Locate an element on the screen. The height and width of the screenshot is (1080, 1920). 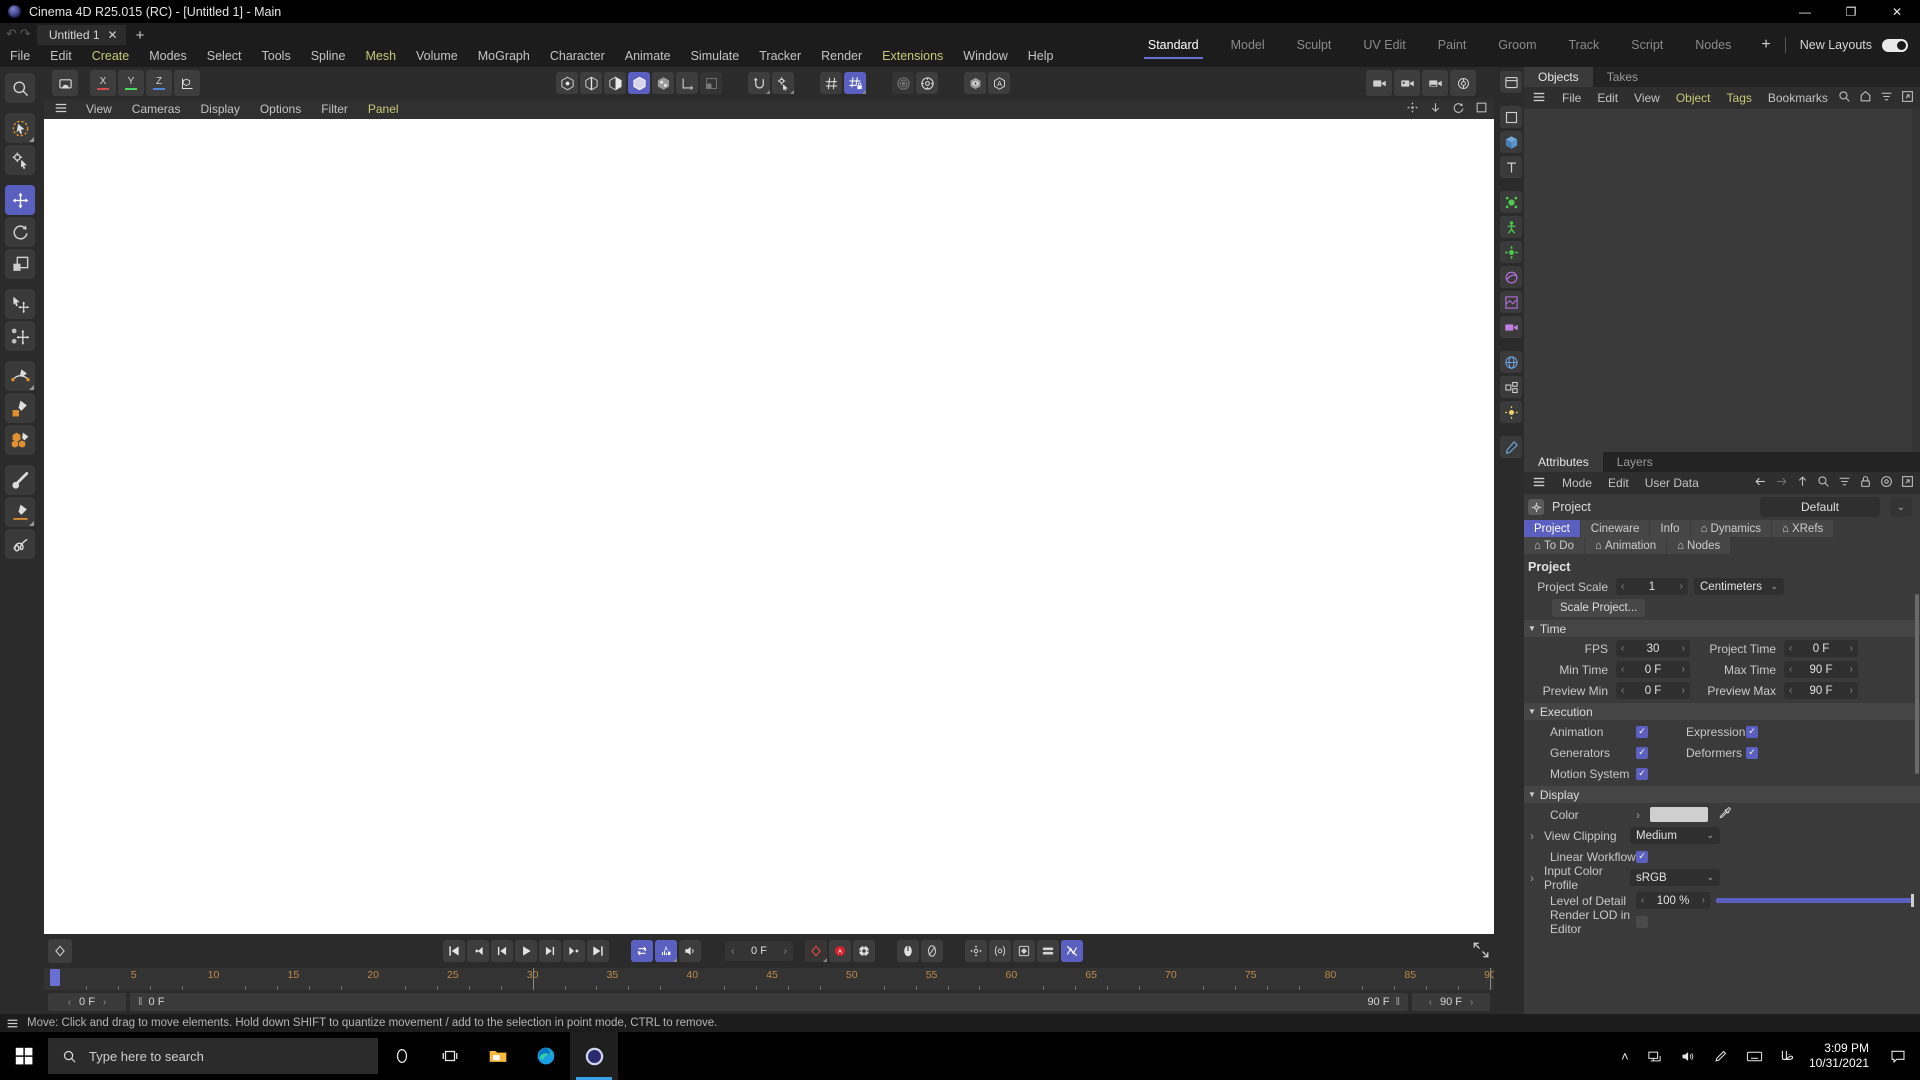
popout-icon is located at coordinates (1907, 98).